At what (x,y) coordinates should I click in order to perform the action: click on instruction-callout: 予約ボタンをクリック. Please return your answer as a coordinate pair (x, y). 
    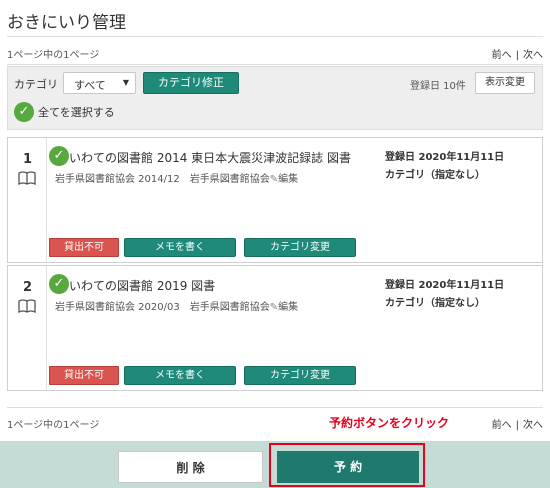
    Looking at the image, I should click on (389, 423).